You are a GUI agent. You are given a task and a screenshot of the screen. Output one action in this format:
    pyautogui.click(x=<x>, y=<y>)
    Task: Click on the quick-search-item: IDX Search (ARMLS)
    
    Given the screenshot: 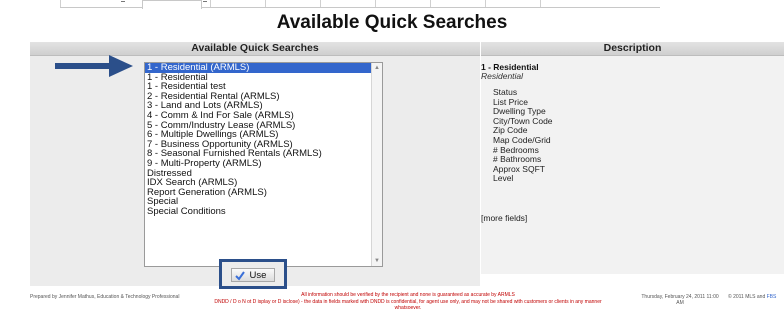 What is the action you would take?
    pyautogui.click(x=258, y=183)
    